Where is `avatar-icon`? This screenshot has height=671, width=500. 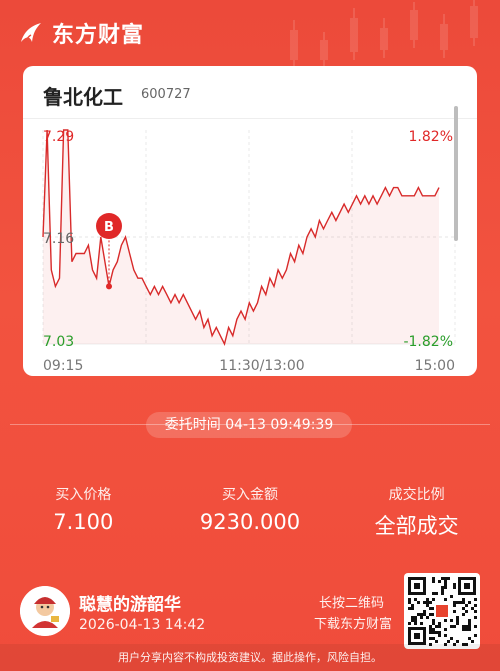
avatar-icon is located at coordinates (45, 611).